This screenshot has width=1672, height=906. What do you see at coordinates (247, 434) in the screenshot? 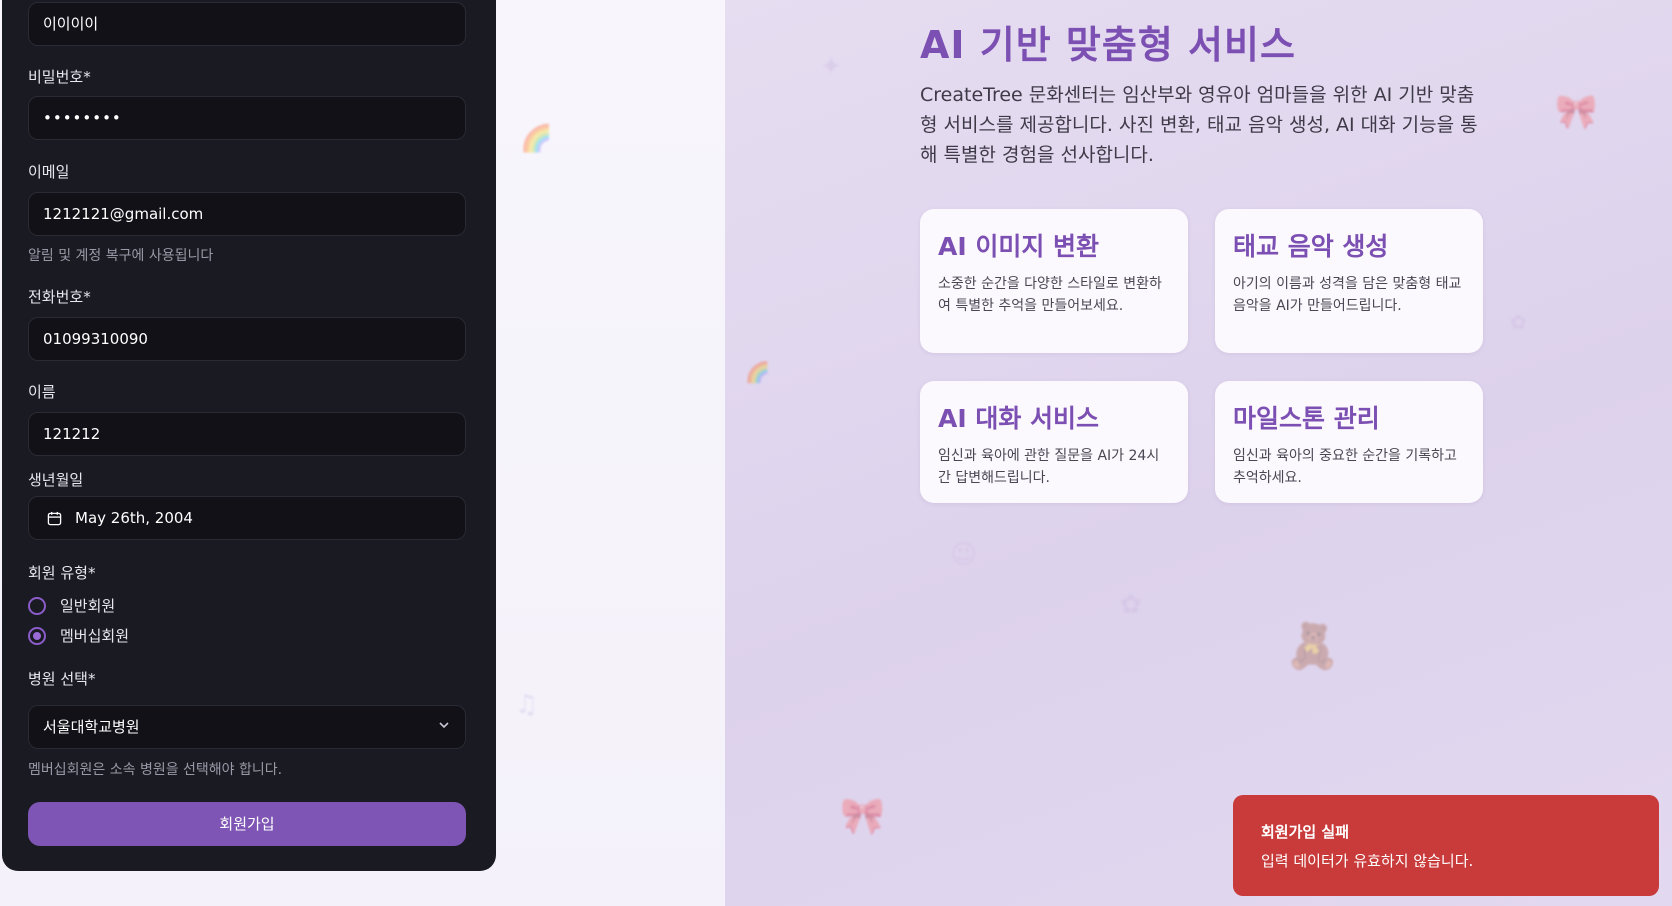
I see `name-field: 121212` at bounding box center [247, 434].